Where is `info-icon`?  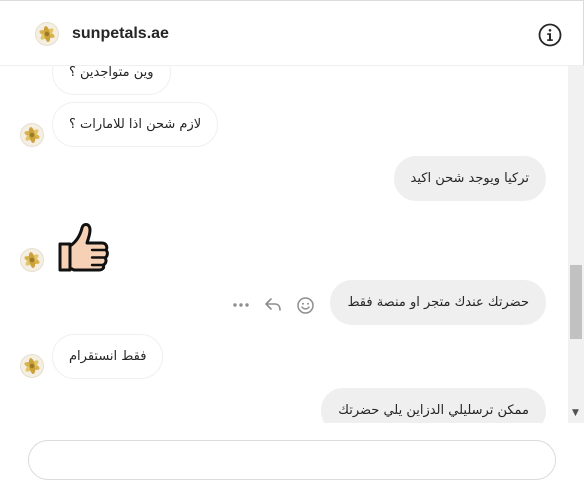
info-icon is located at coordinates (550, 35).